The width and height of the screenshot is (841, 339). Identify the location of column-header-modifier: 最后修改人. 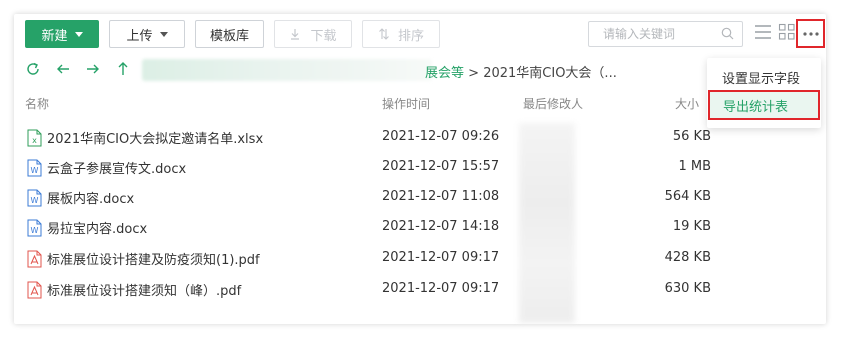
(553, 103).